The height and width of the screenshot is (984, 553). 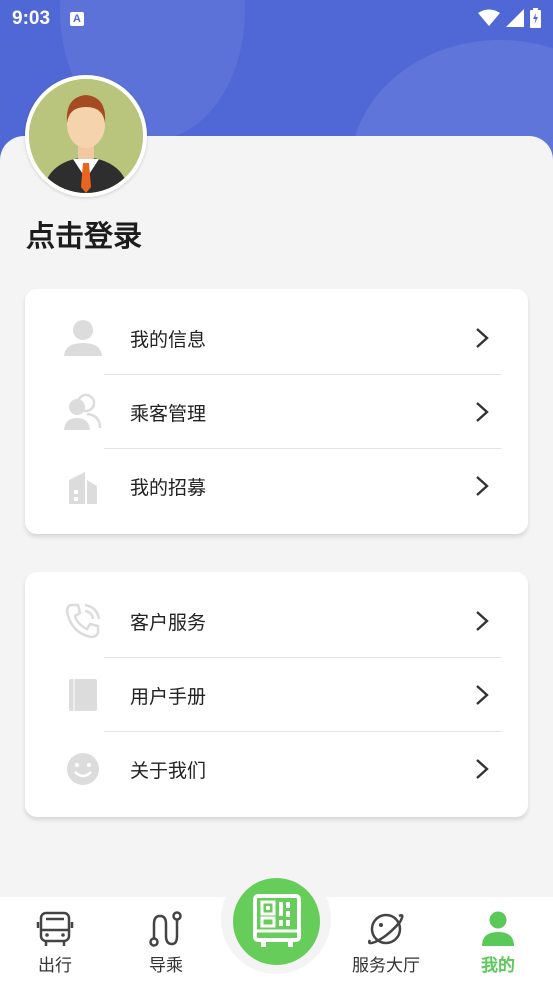 I want to click on nav-tab-guide: 导乘, so click(x=166, y=942).